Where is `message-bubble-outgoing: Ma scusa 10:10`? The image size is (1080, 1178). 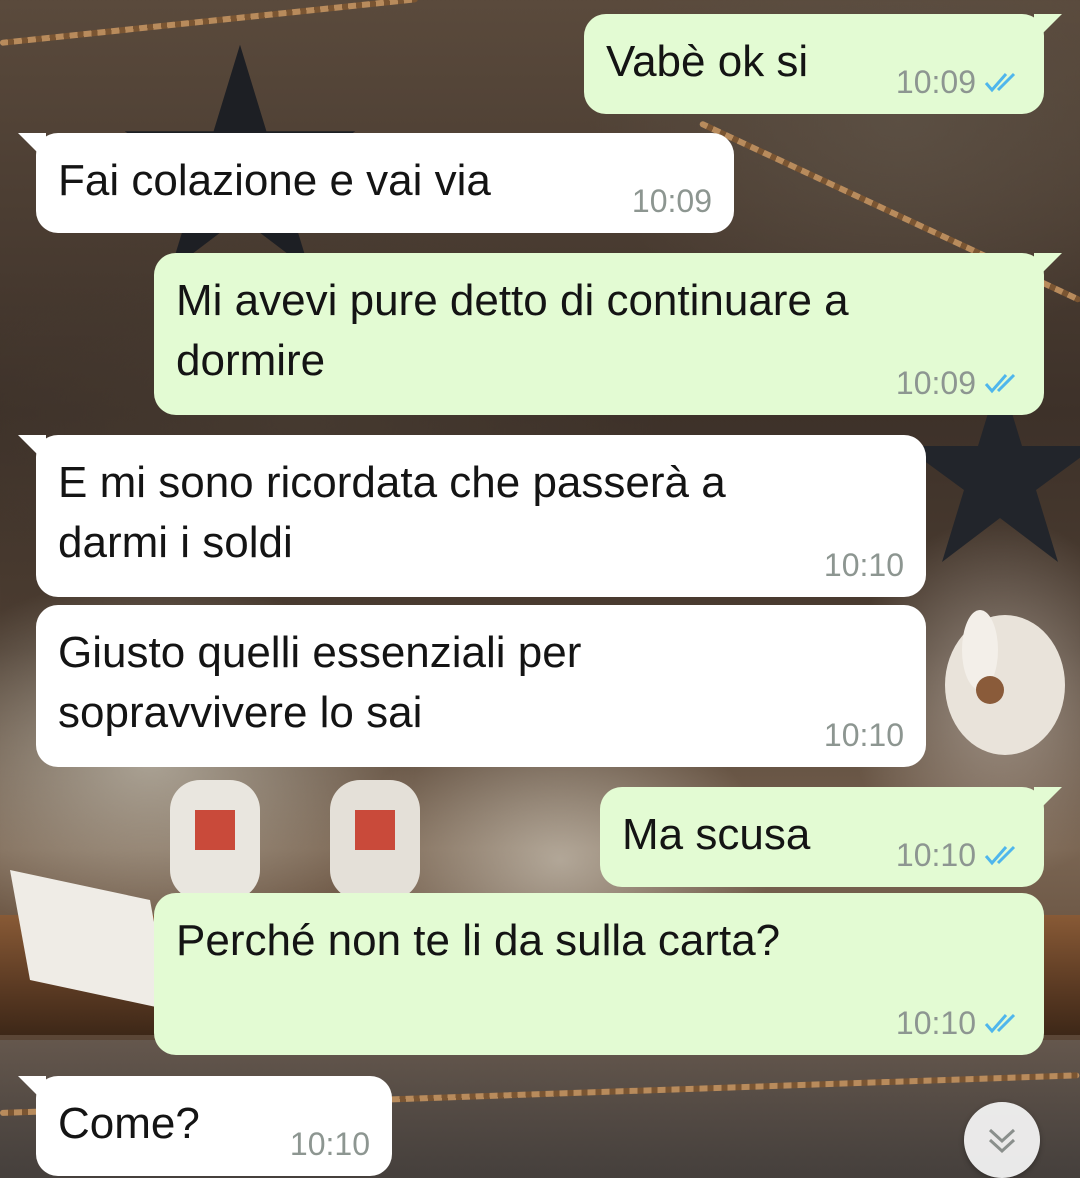 message-bubble-outgoing: Ma scusa 10:10 is located at coordinates (831, 837).